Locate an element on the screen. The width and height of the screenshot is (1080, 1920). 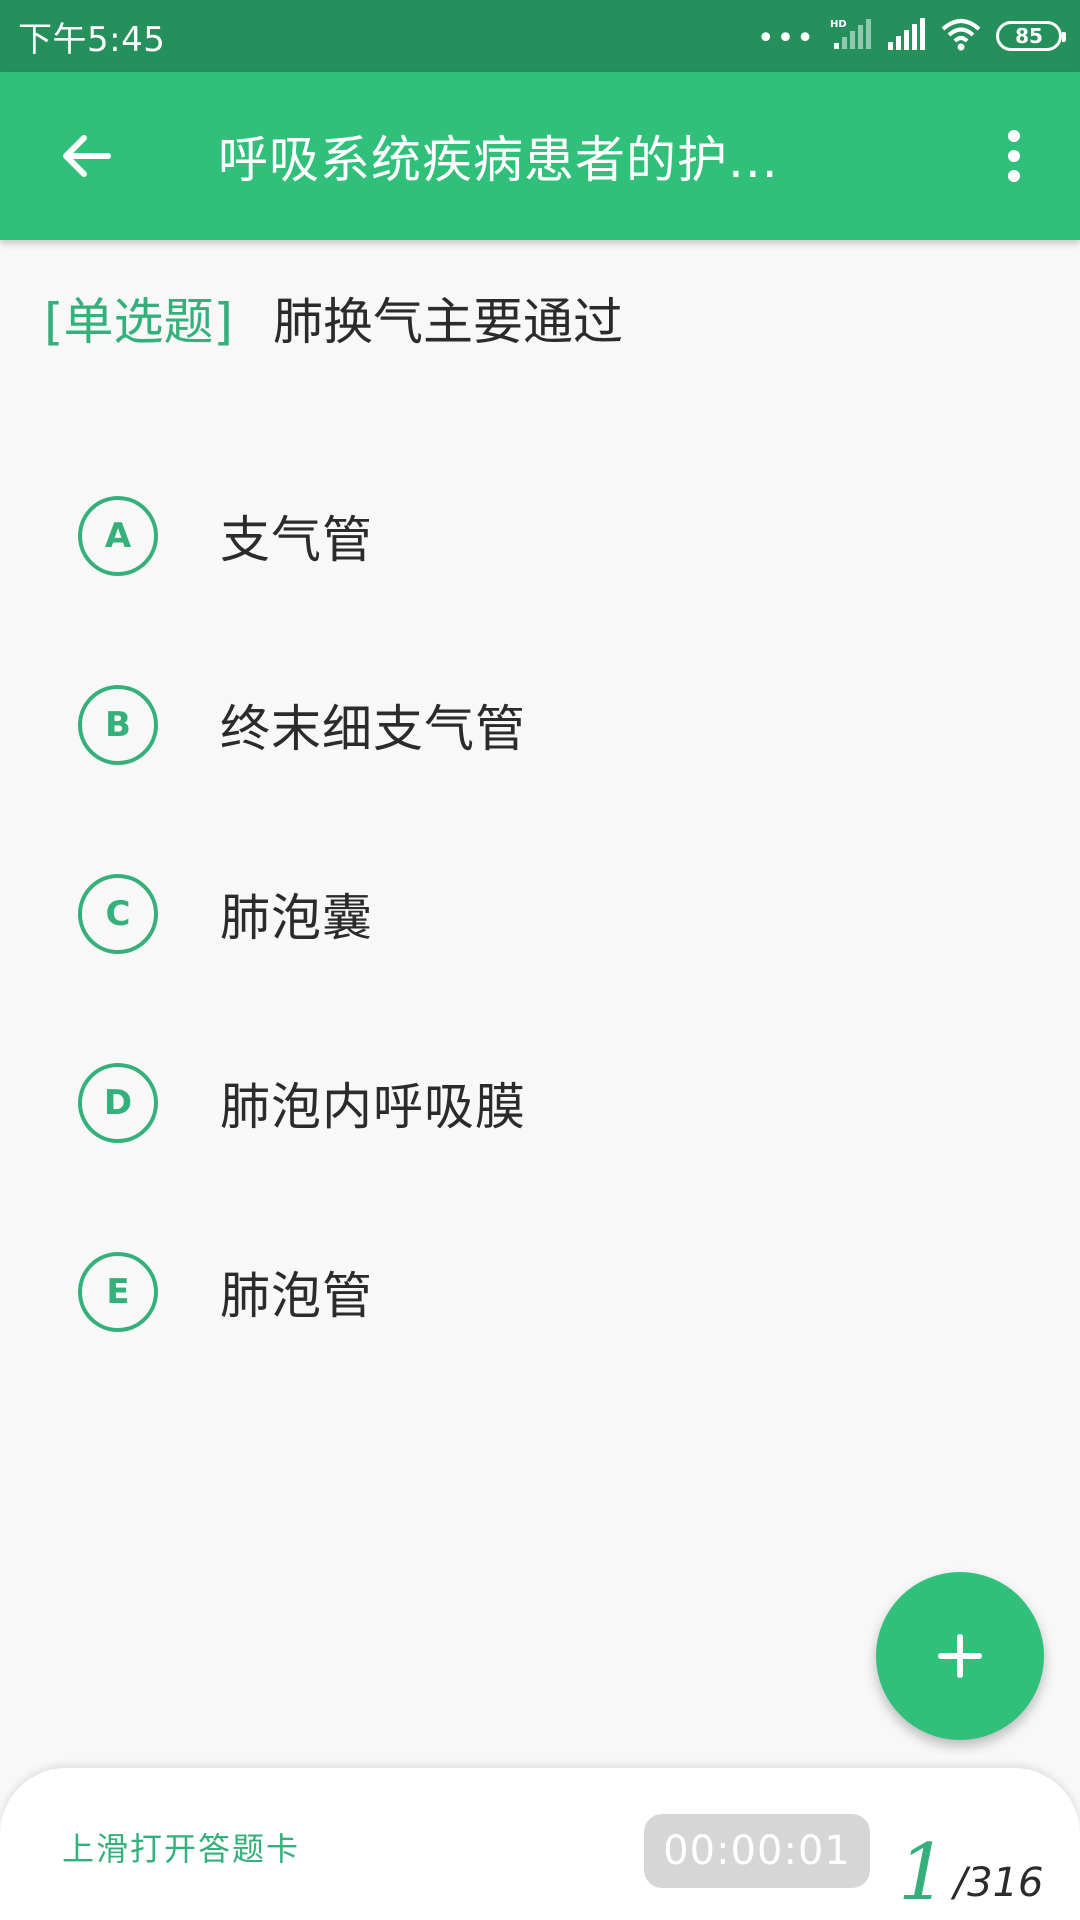
battery-icon: 85 is located at coordinates (1031, 36).